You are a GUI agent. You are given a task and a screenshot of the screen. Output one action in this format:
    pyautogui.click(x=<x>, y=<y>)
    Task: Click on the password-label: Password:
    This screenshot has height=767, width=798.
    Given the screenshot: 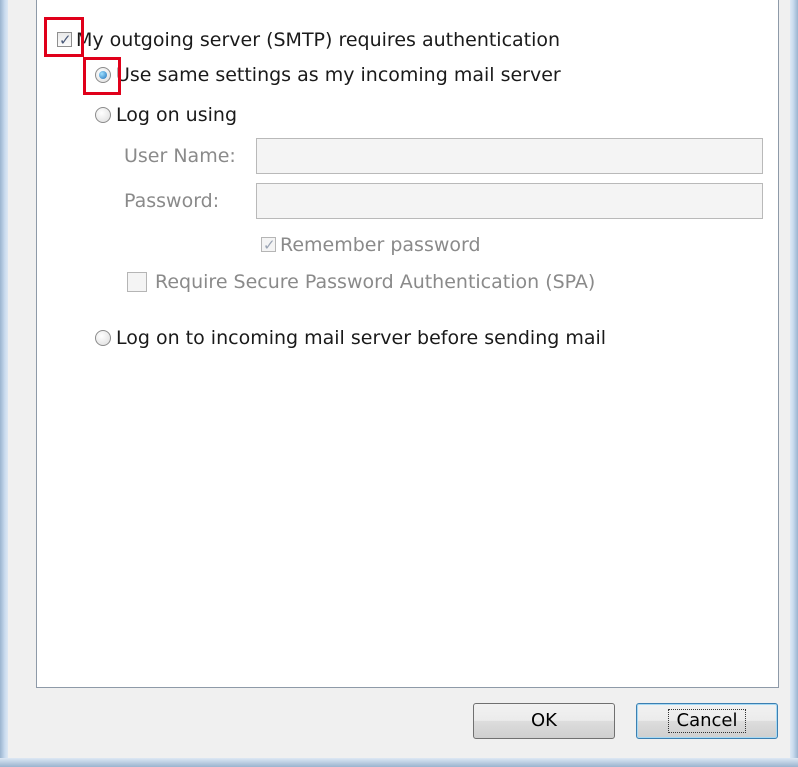 What is the action you would take?
    pyautogui.click(x=172, y=201)
    